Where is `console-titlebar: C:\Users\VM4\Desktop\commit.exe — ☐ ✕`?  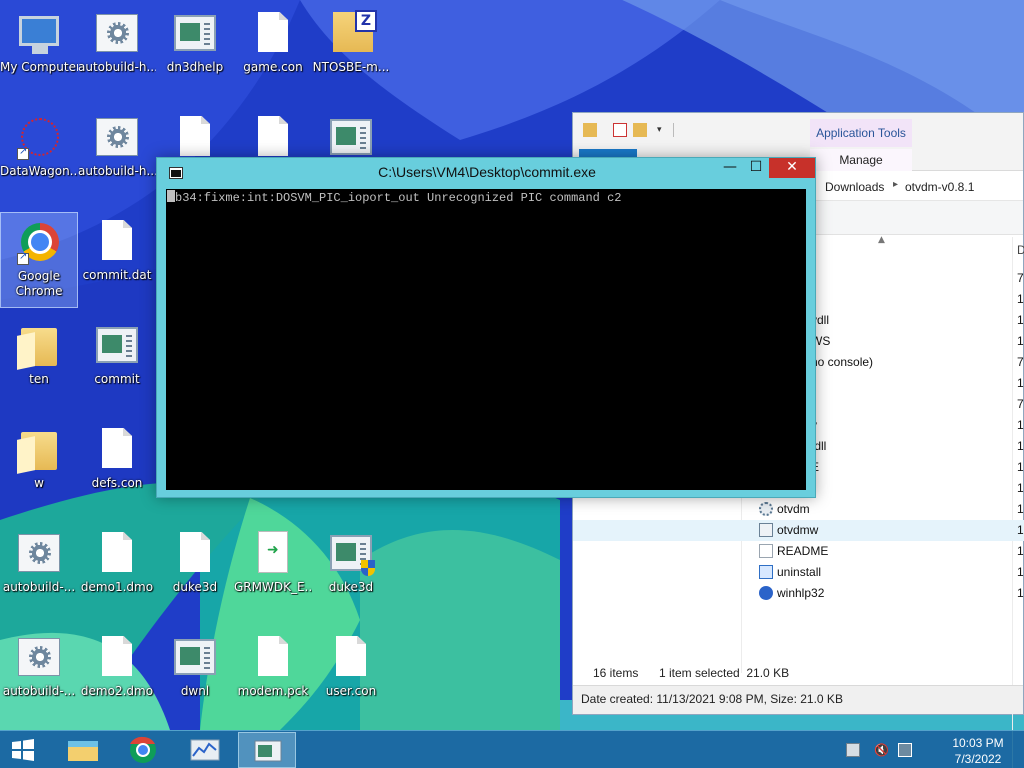 console-titlebar: C:\Users\VM4\Desktop\commit.exe — ☐ ✕ is located at coordinates (486, 173).